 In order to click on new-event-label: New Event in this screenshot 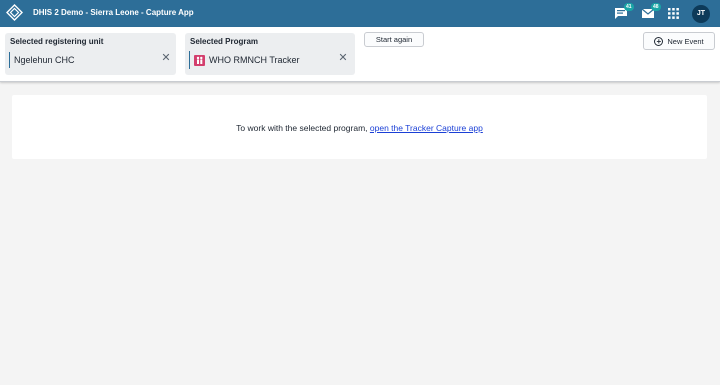, I will do `click(685, 41)`.